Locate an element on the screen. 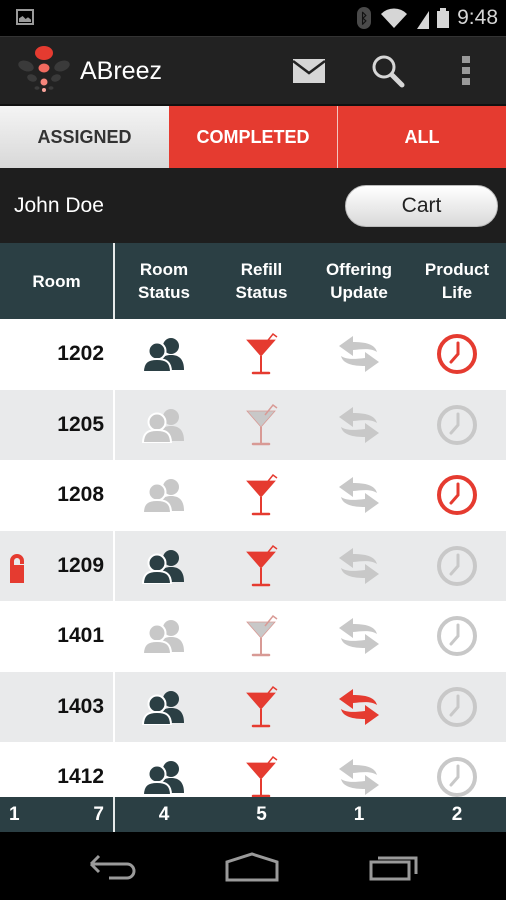  overflow-menu-button is located at coordinates (466, 71).